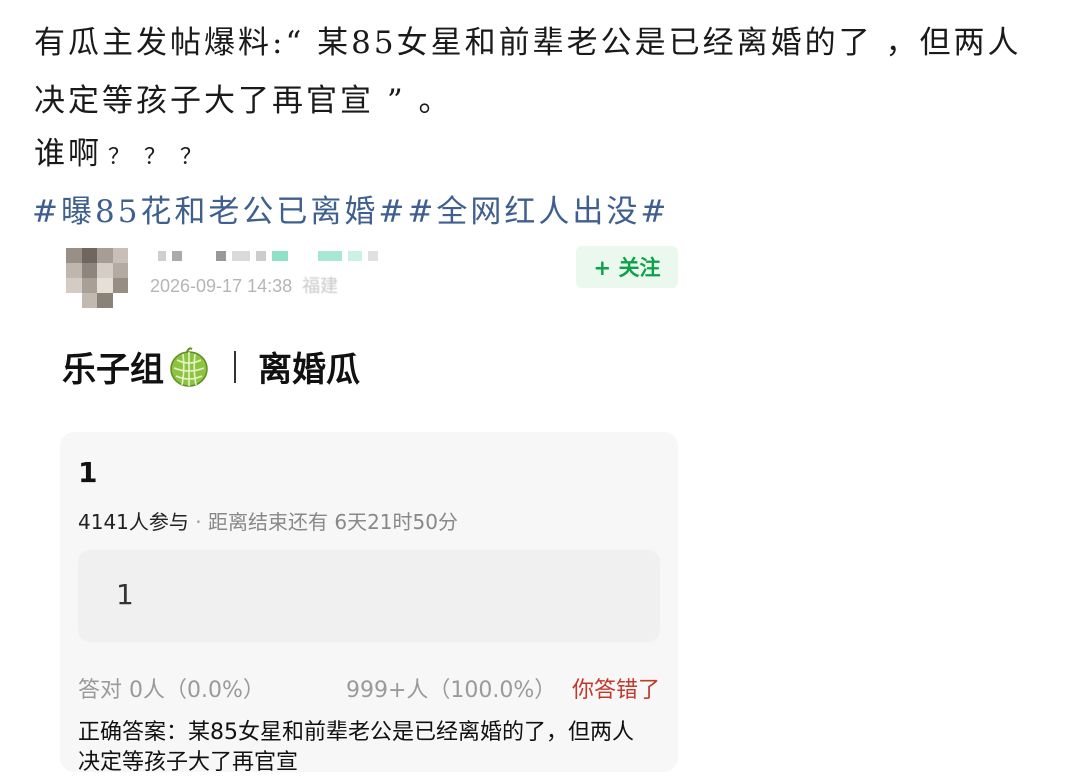 The height and width of the screenshot is (778, 1079). I want to click on quiz-title: 1, so click(88, 472).